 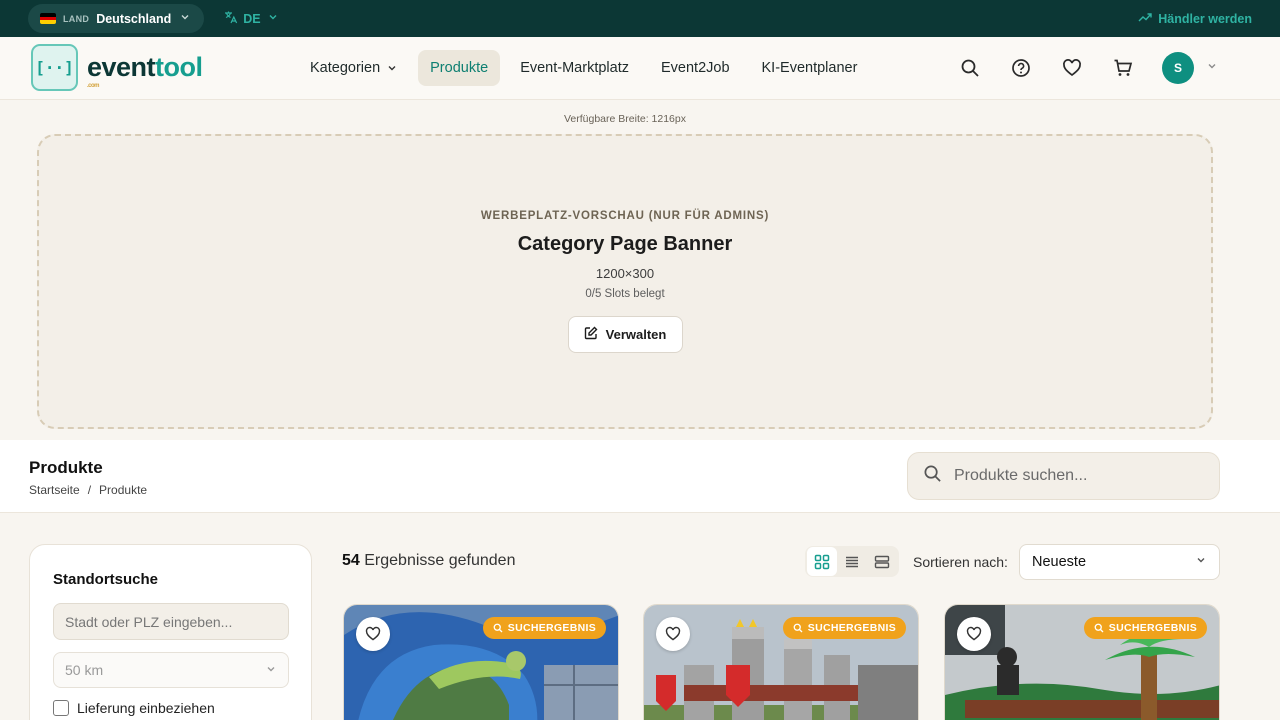 I want to click on nav-event-marktplatz: Event-Marktplatz, so click(x=574, y=68).